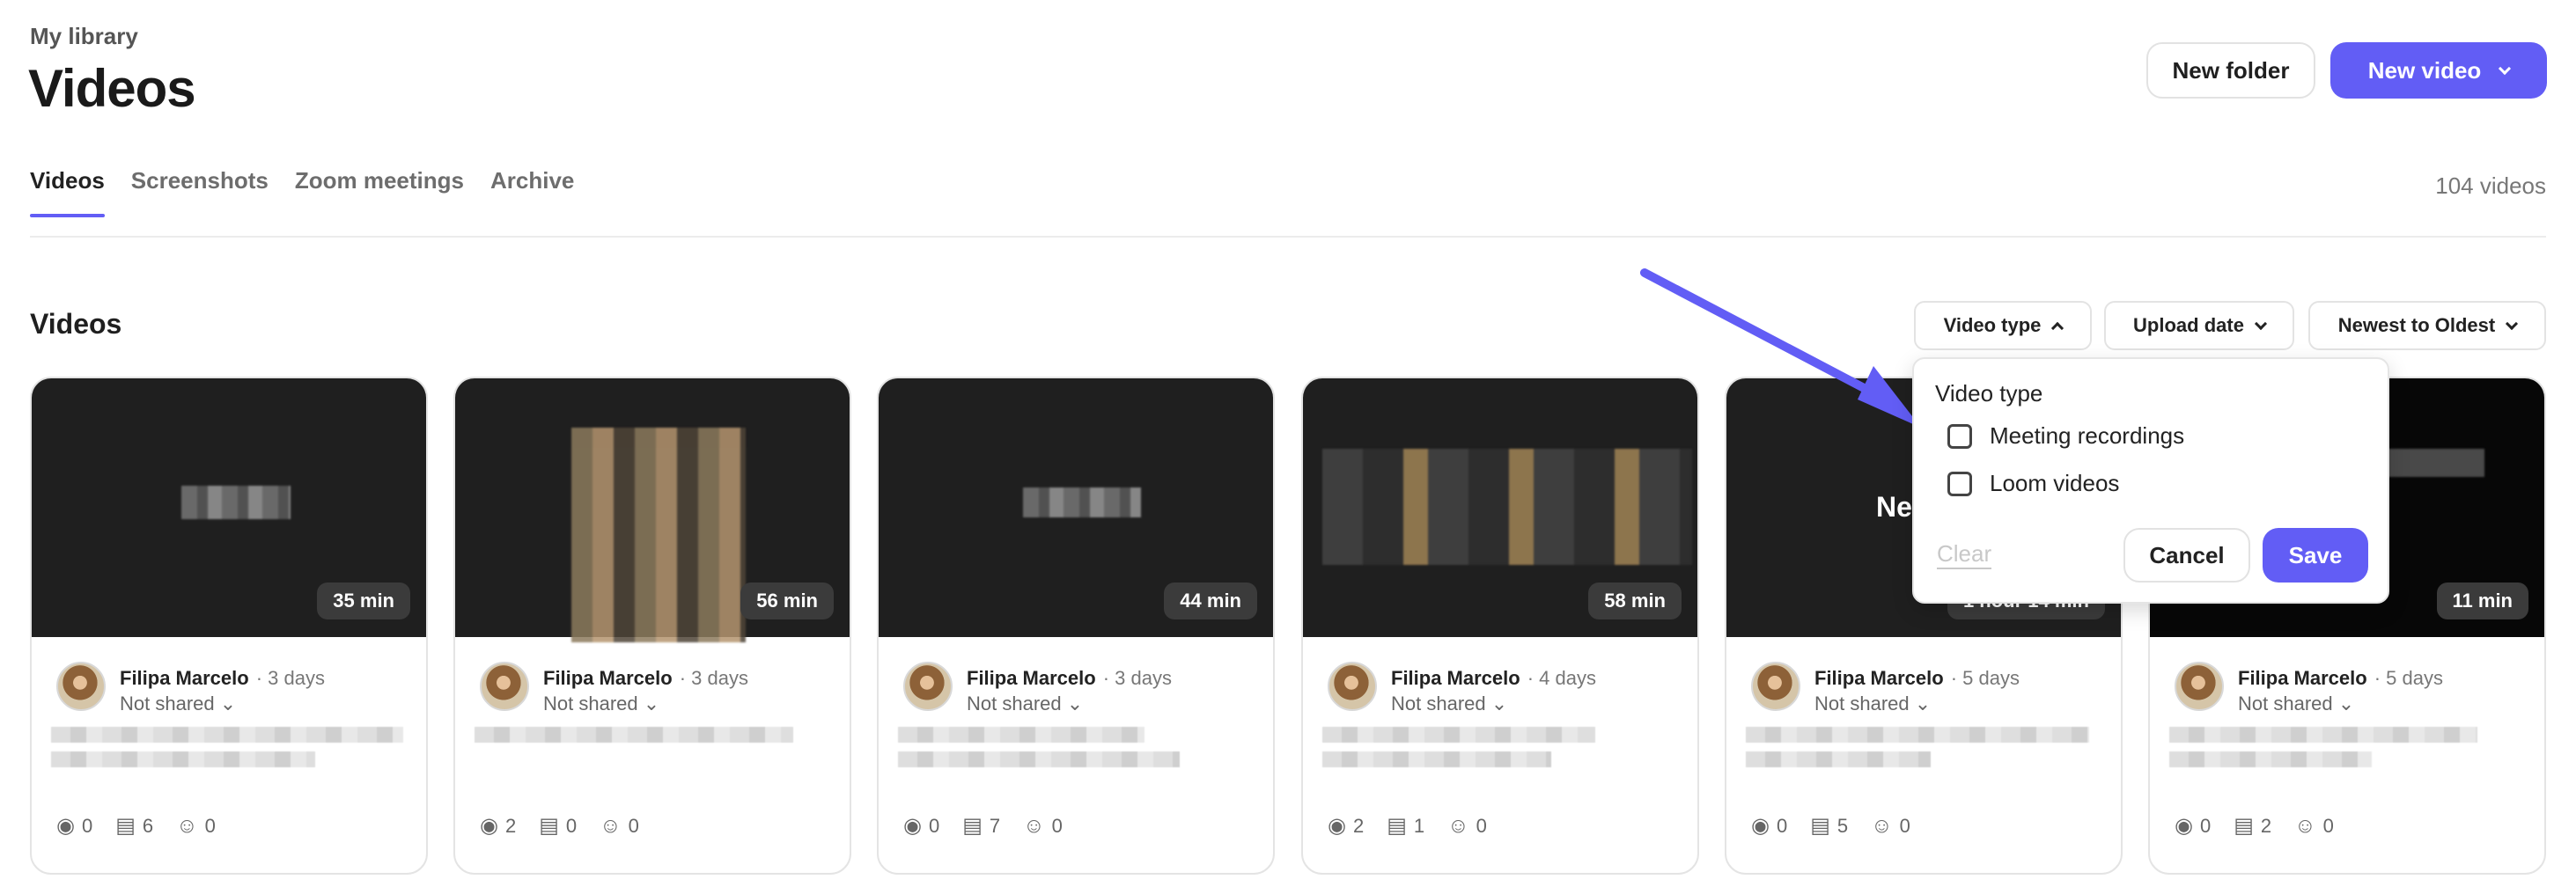 The width and height of the screenshot is (2576, 894). Describe the element at coordinates (1985, 678) in the screenshot. I see `video-age: · 5 days` at that location.